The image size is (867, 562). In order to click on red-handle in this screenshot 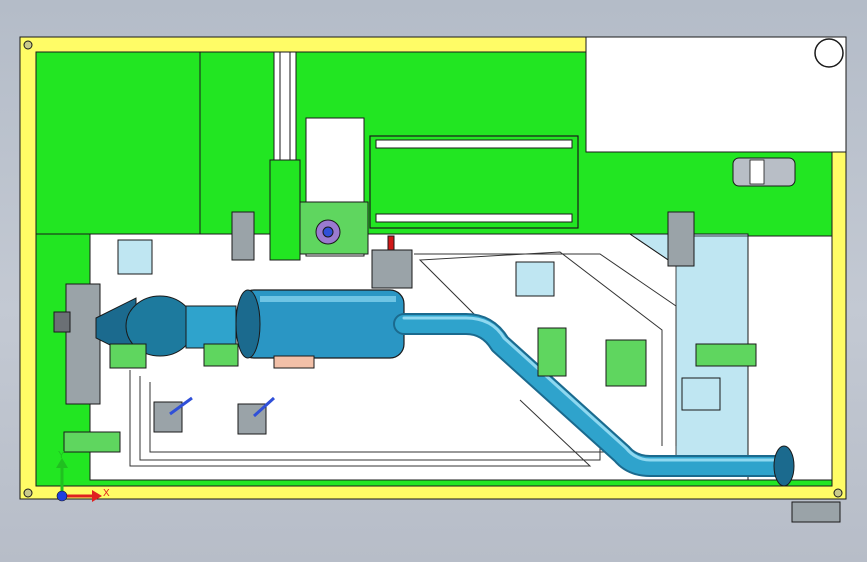, I will do `click(391, 243)`.